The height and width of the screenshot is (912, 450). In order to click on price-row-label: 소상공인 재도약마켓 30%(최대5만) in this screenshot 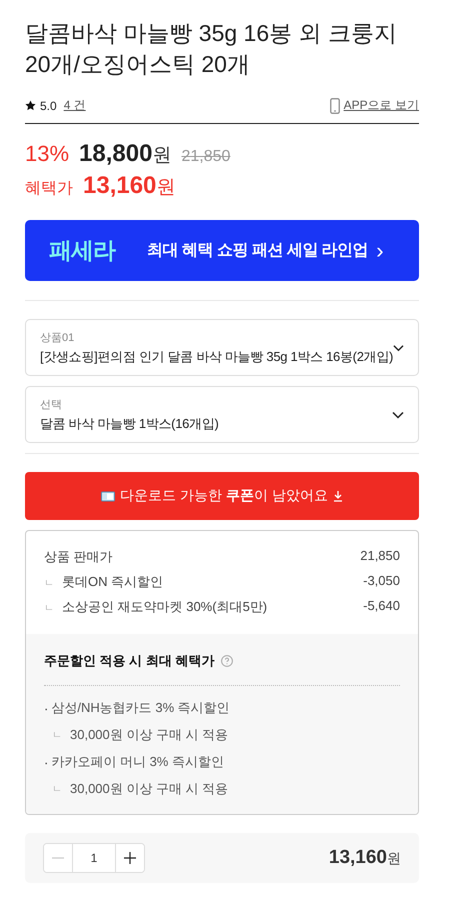, I will do `click(165, 606)`.